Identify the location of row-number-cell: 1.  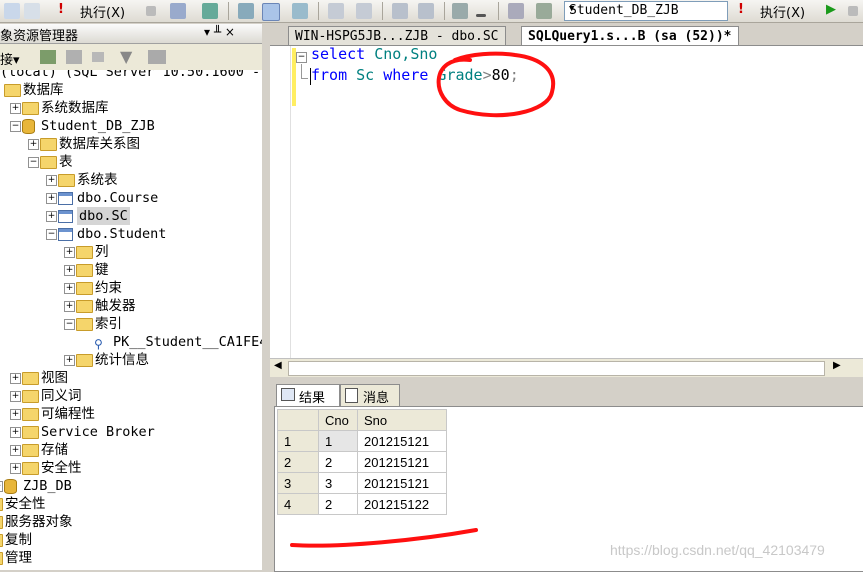
(298, 441).